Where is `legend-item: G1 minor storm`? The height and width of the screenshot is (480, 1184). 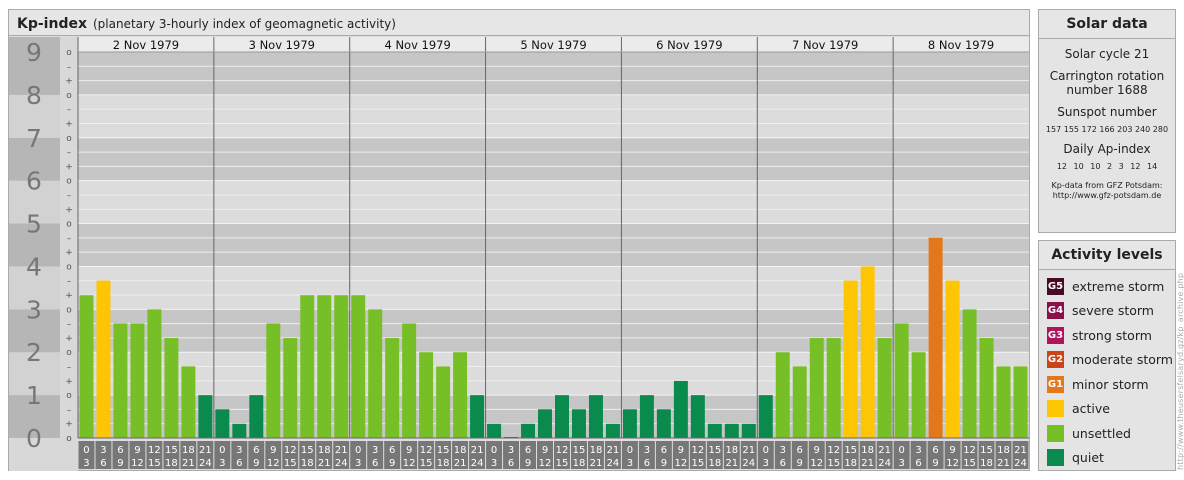
legend-item: G1 minor storm is located at coordinates (1111, 384).